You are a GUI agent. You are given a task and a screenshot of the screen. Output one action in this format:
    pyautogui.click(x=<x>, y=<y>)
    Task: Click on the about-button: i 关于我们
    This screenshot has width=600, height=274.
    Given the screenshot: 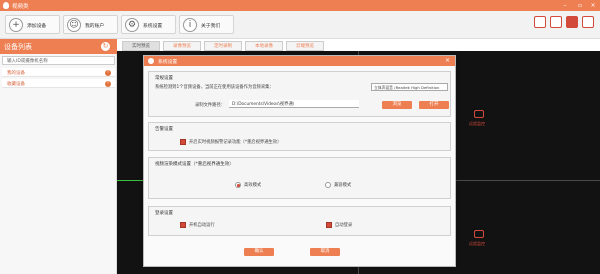 What is the action you would take?
    pyautogui.click(x=206, y=24)
    